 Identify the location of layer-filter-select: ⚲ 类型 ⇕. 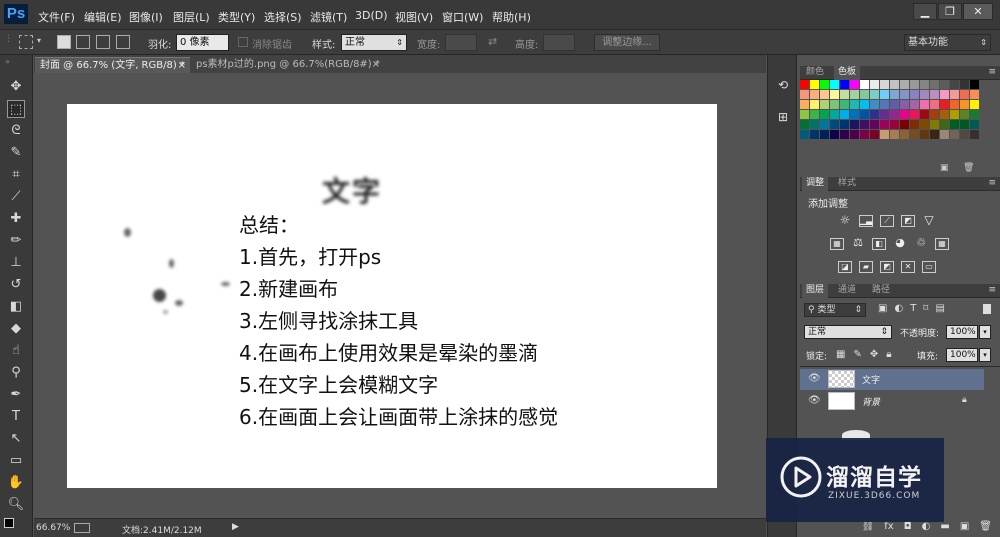
(835, 310).